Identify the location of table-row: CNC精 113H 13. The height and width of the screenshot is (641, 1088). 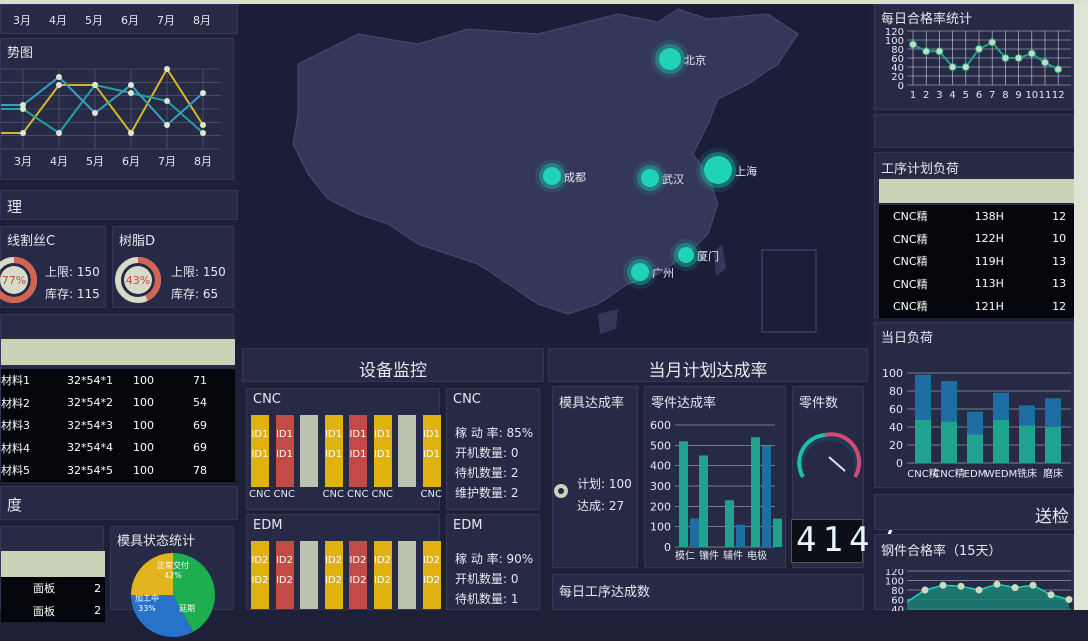
(977, 284).